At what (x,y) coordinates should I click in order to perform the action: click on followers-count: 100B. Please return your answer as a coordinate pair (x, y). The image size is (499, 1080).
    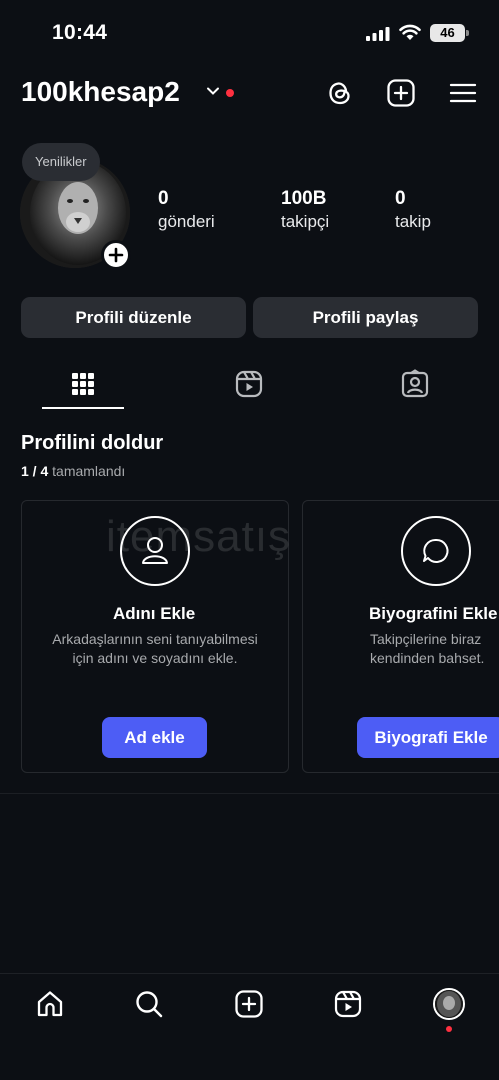
    Looking at the image, I should click on (303, 199).